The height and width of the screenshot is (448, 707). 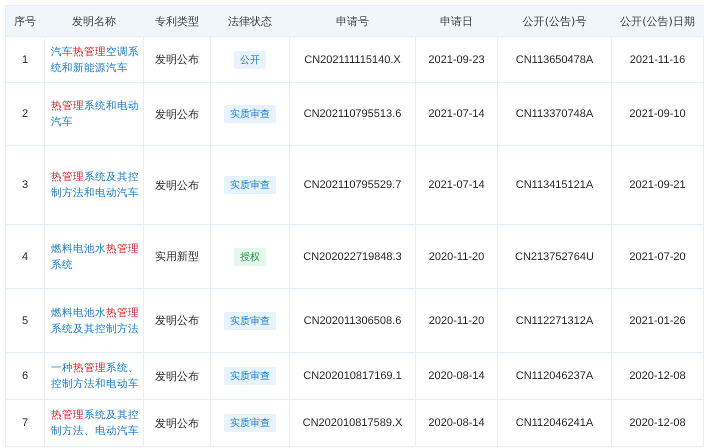 I want to click on publication-date: 2021-11-16, so click(x=658, y=60).